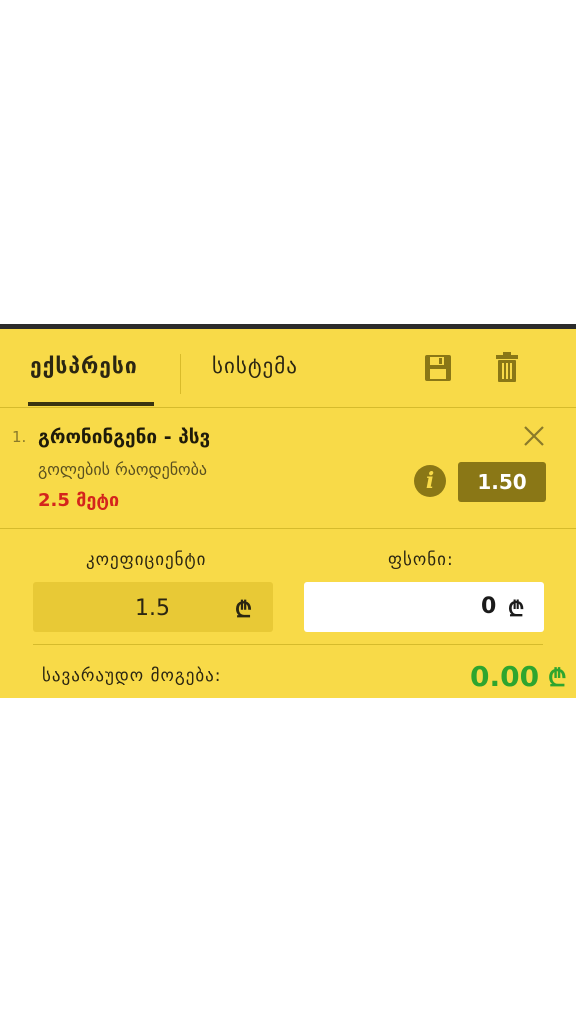 The height and width of the screenshot is (1024, 576). I want to click on header-divider, so click(288, 407).